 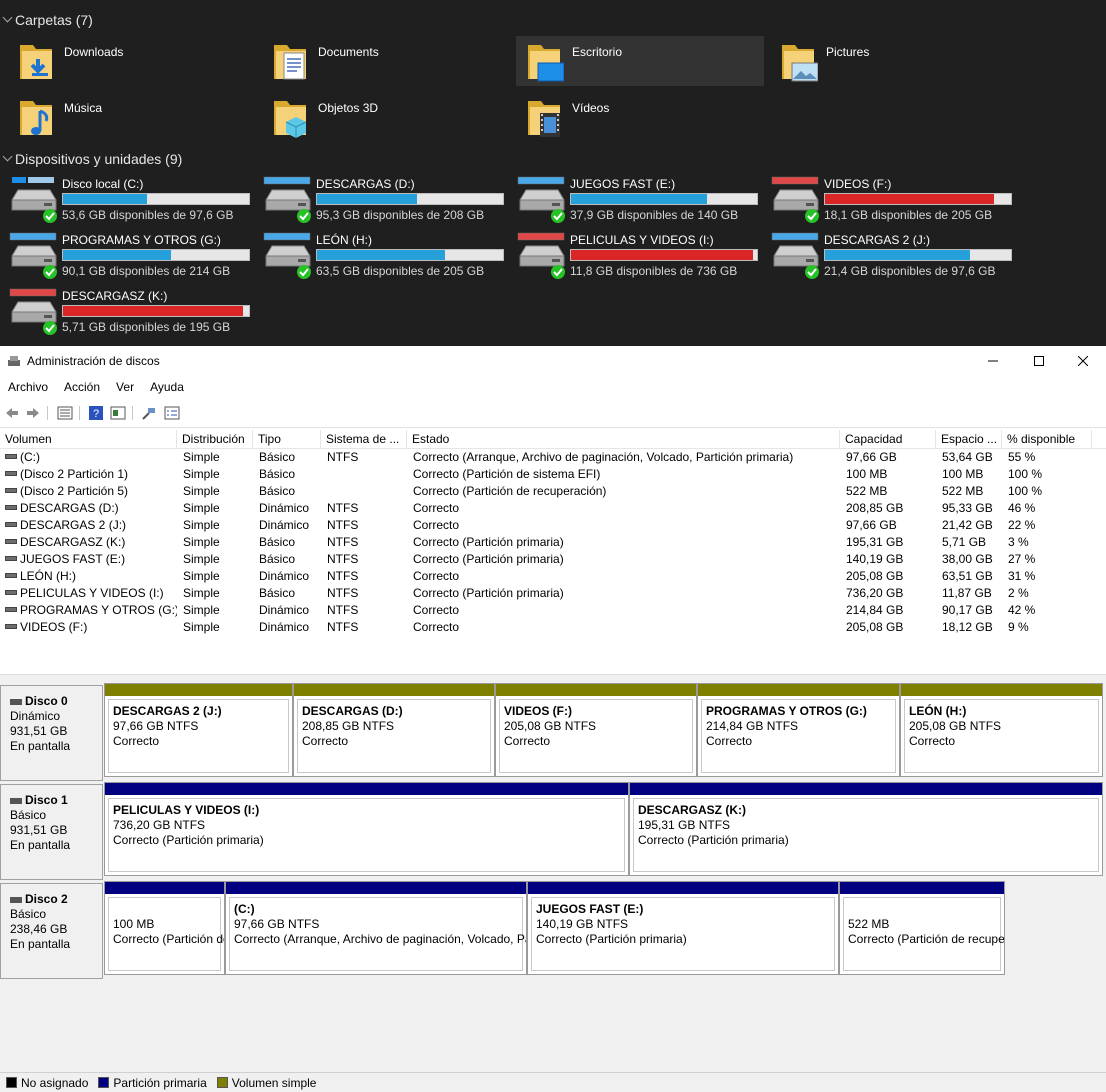 I want to click on help-icon: ?, so click(x=96, y=413).